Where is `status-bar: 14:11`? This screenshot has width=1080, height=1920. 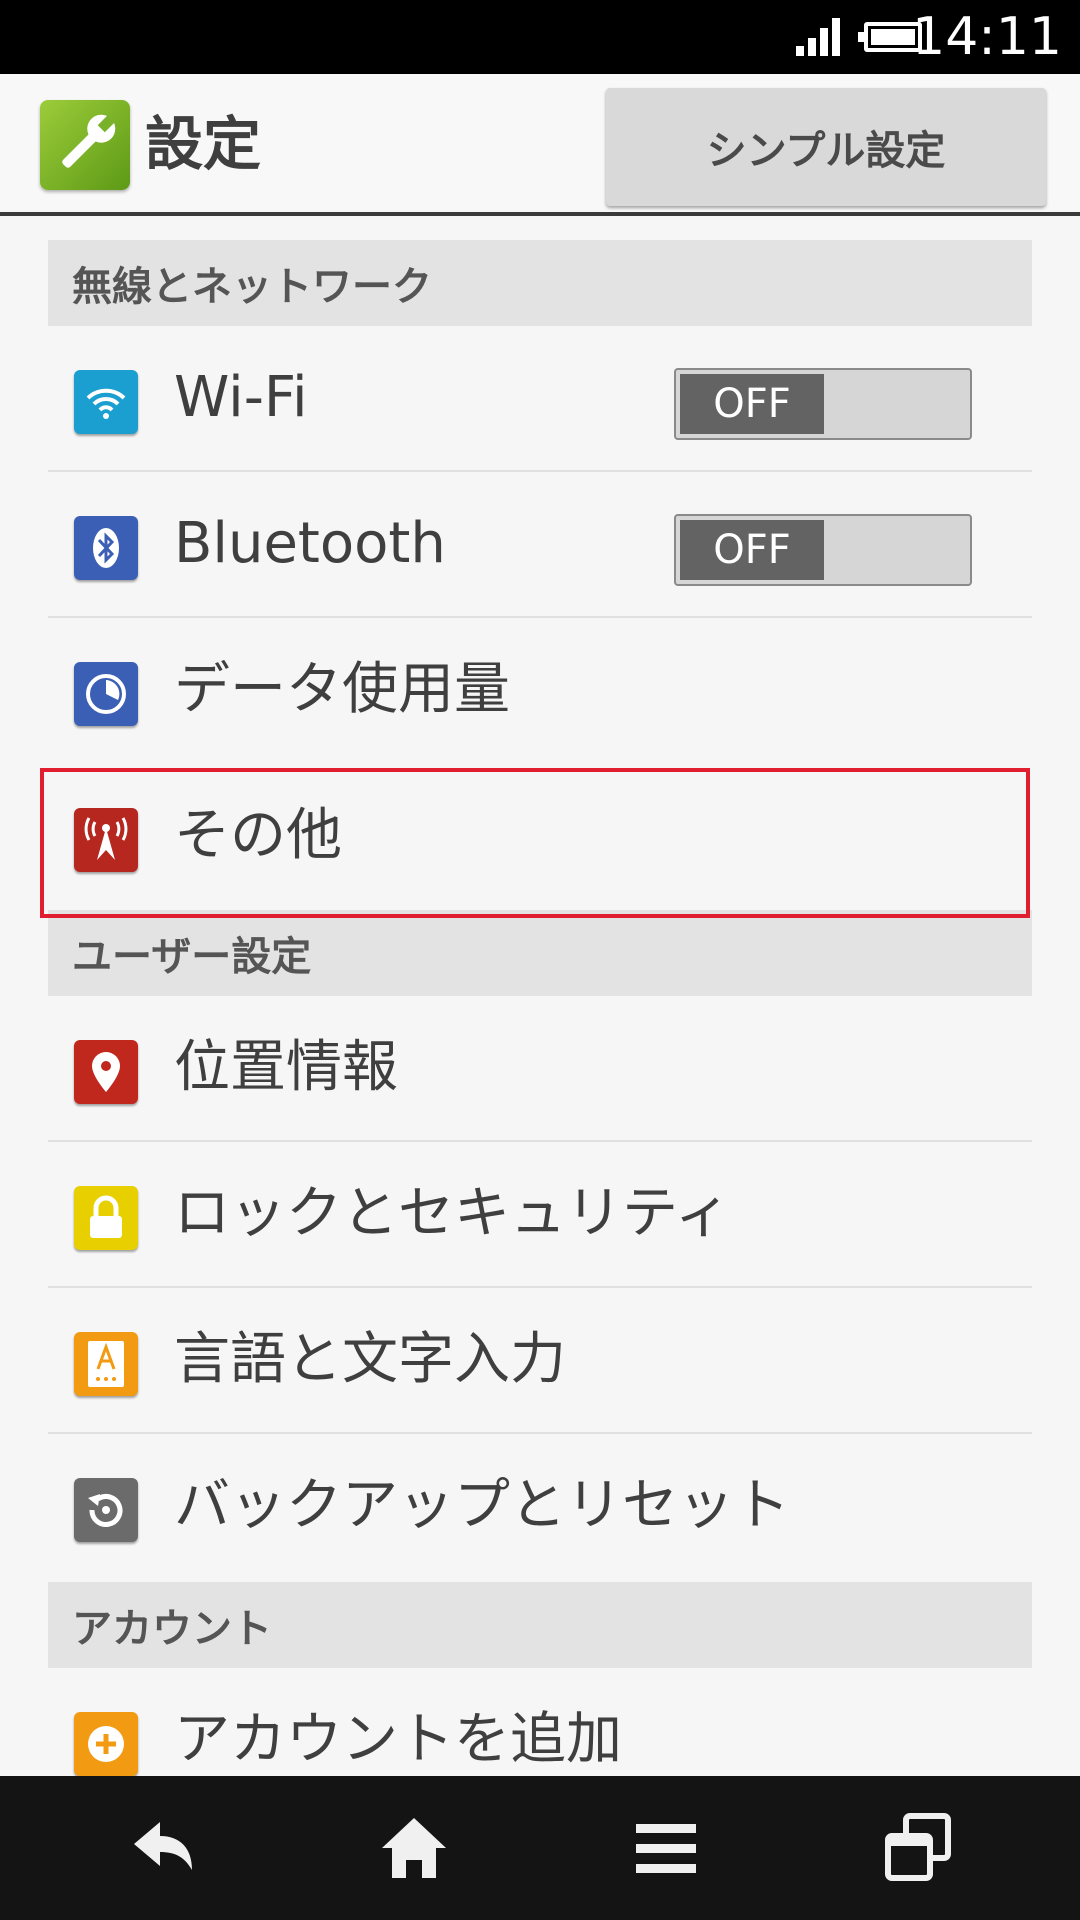
status-bar: 14:11 is located at coordinates (540, 37).